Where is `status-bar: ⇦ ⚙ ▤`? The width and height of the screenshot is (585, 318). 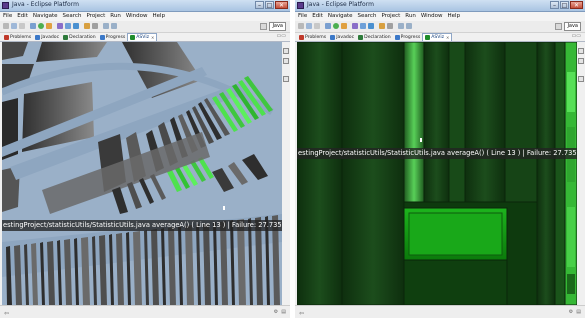 status-bar: ⇦ ⚙ ▤ is located at coordinates (145, 311).